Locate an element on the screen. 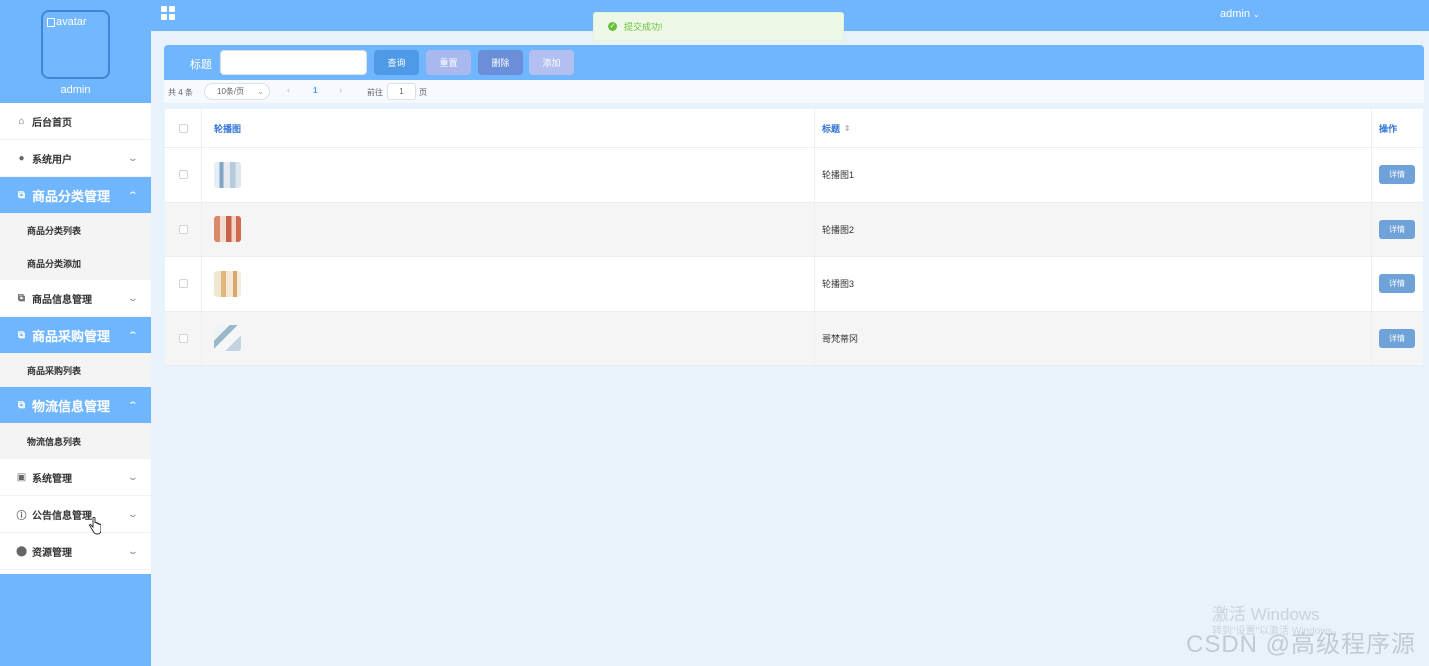 This screenshot has height=666, width=1429. sidebar-subitem-category-list: 商品分类列表 is located at coordinates (75, 230).